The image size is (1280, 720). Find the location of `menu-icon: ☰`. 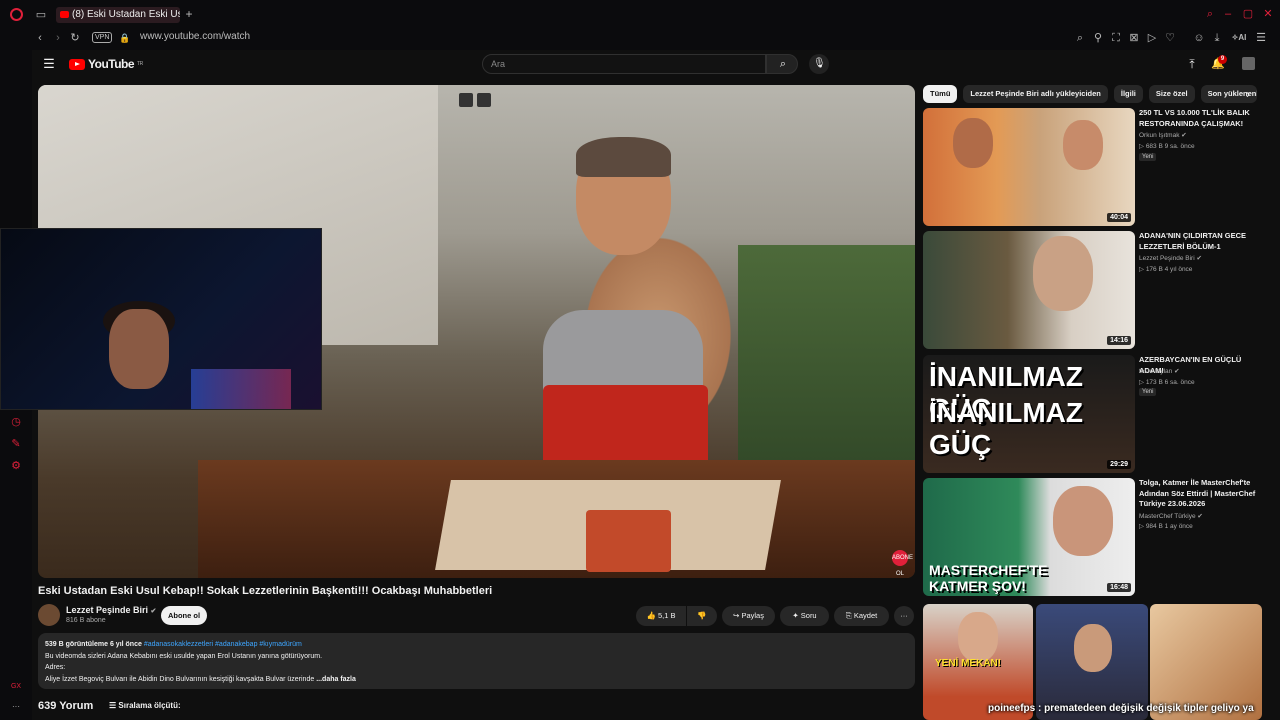

menu-icon: ☰ is located at coordinates (49, 64).